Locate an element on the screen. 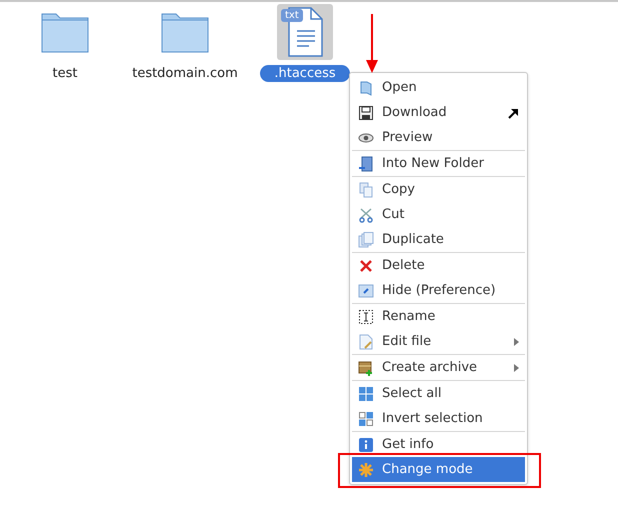 Image resolution: width=618 pixels, height=511 pixels. menu-item: Preview is located at coordinates (438, 137).